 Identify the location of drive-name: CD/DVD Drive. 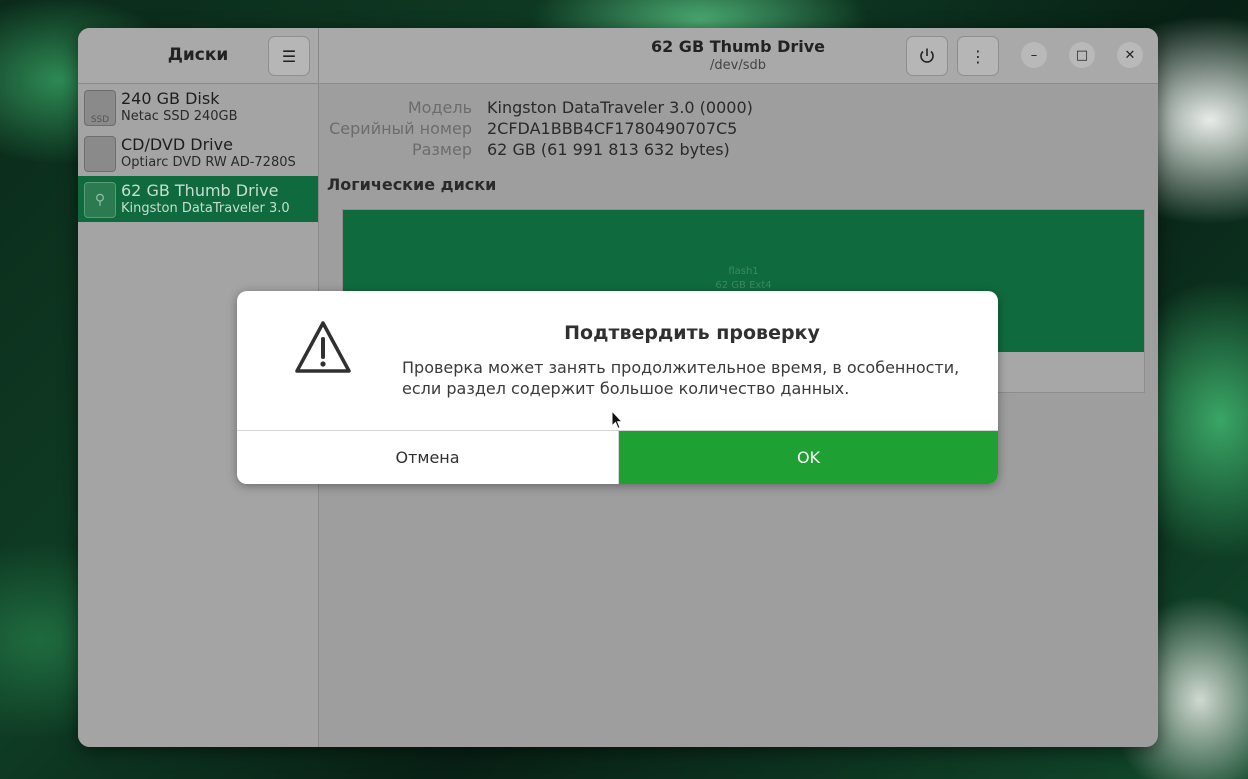
(177, 144).